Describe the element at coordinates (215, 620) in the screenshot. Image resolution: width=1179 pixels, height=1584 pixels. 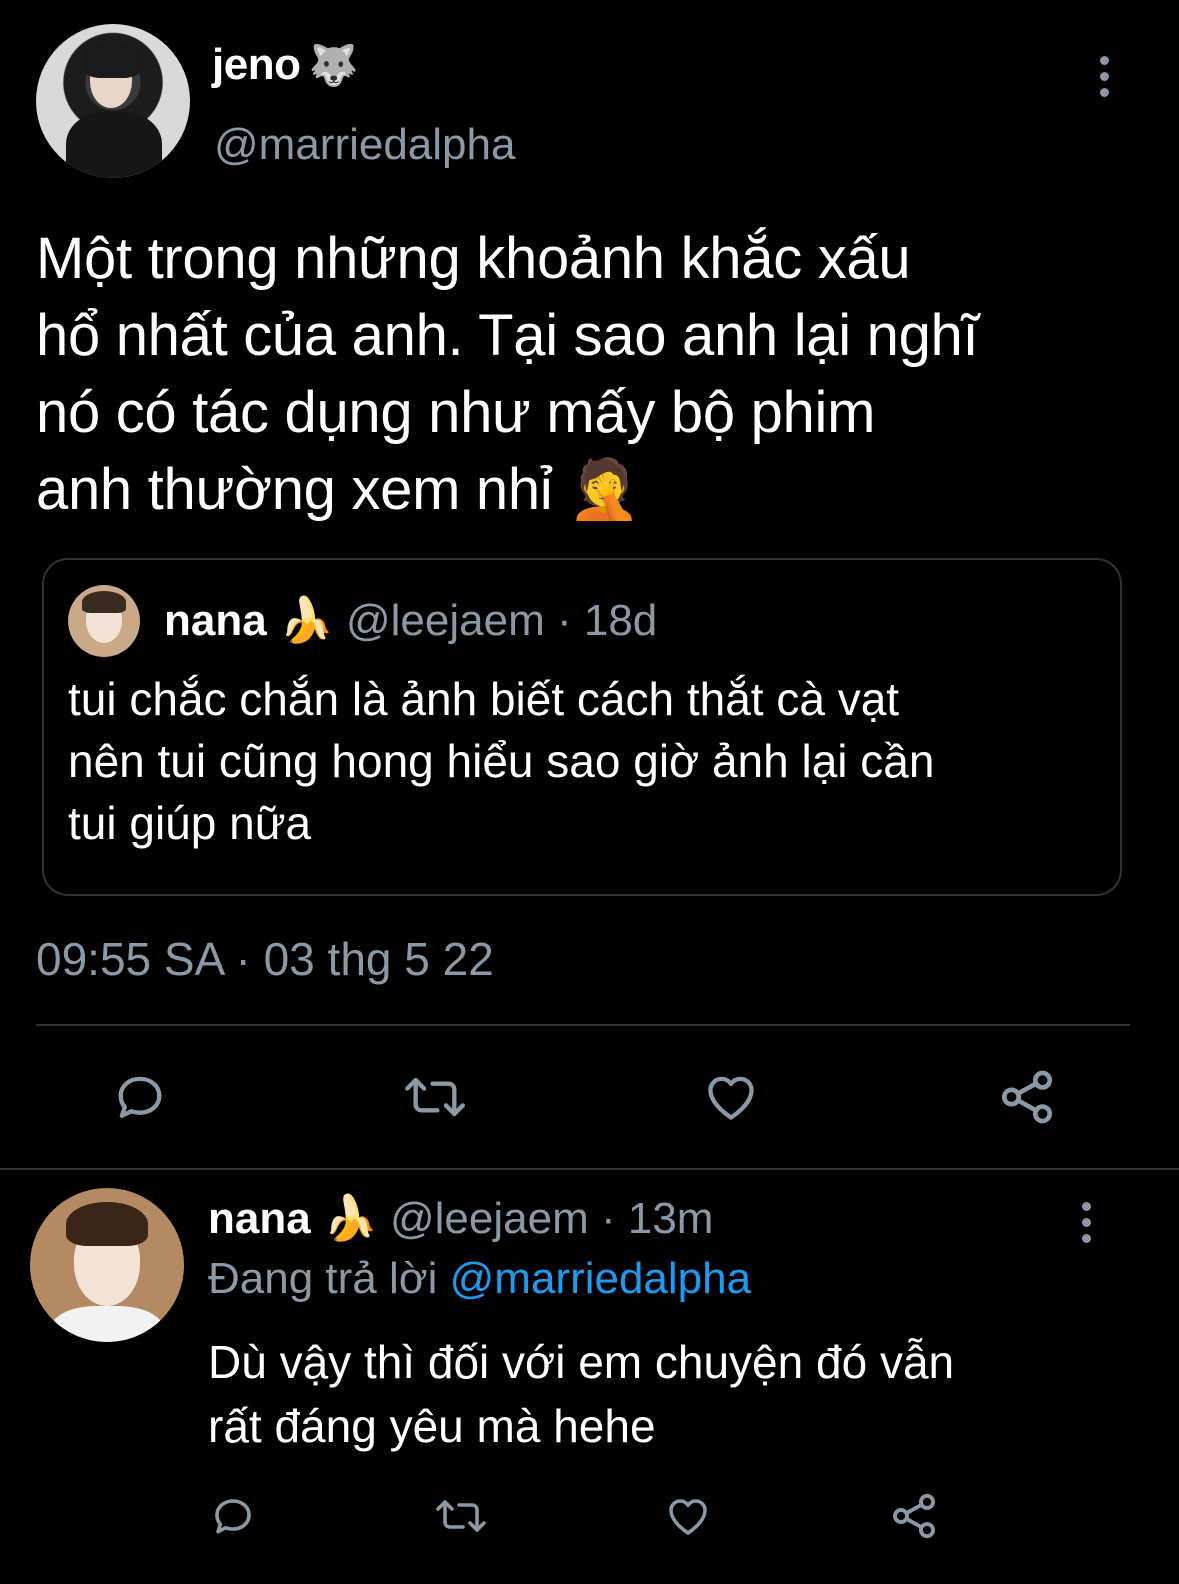
I see `quoted-display-name: nana` at that location.